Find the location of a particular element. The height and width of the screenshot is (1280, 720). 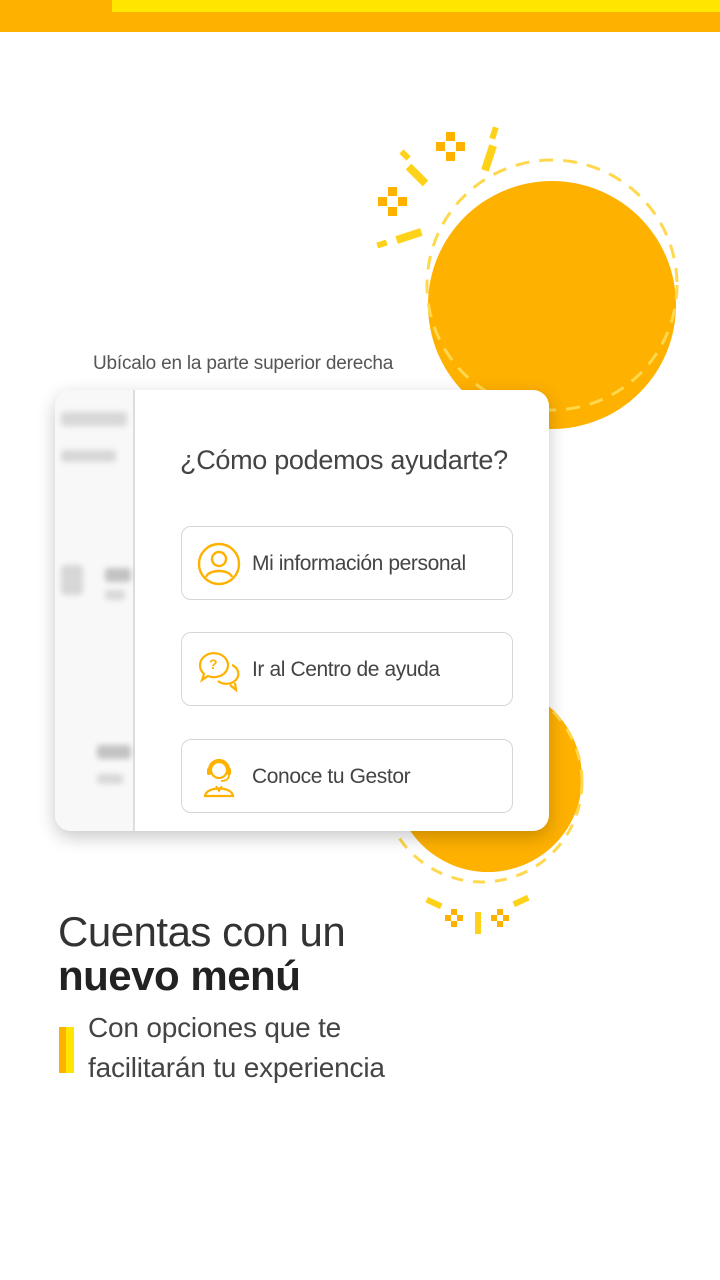

hint-text: Ubícalo en la parte superior derecha is located at coordinates (243, 363).